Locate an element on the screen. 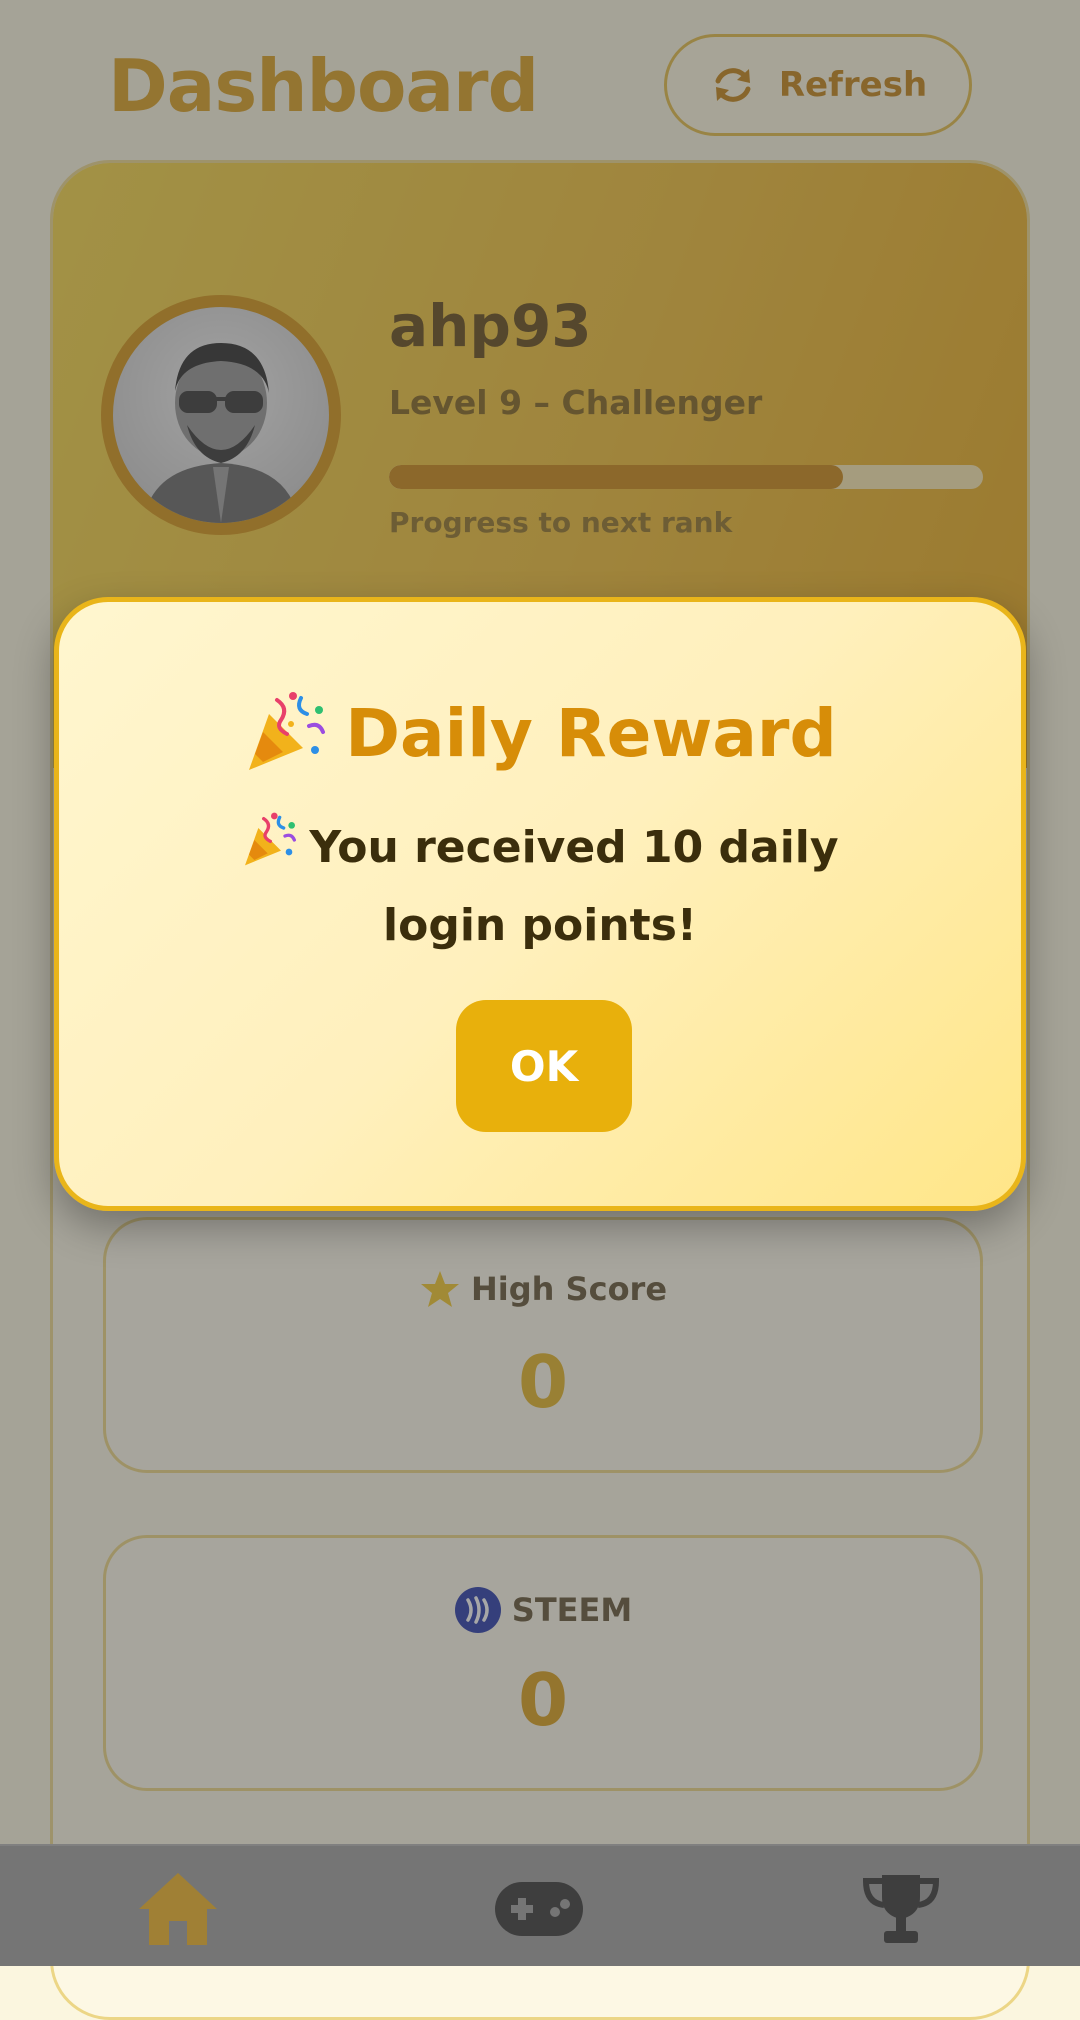 This screenshot has height=2020, width=1080. modal-title-text: Daily Reward is located at coordinates (591, 733).